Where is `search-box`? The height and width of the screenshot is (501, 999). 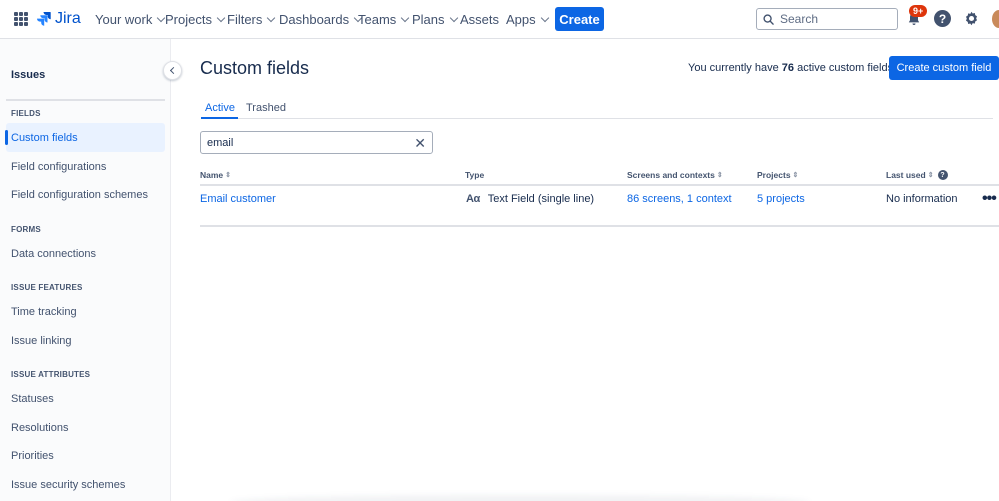 search-box is located at coordinates (827, 19).